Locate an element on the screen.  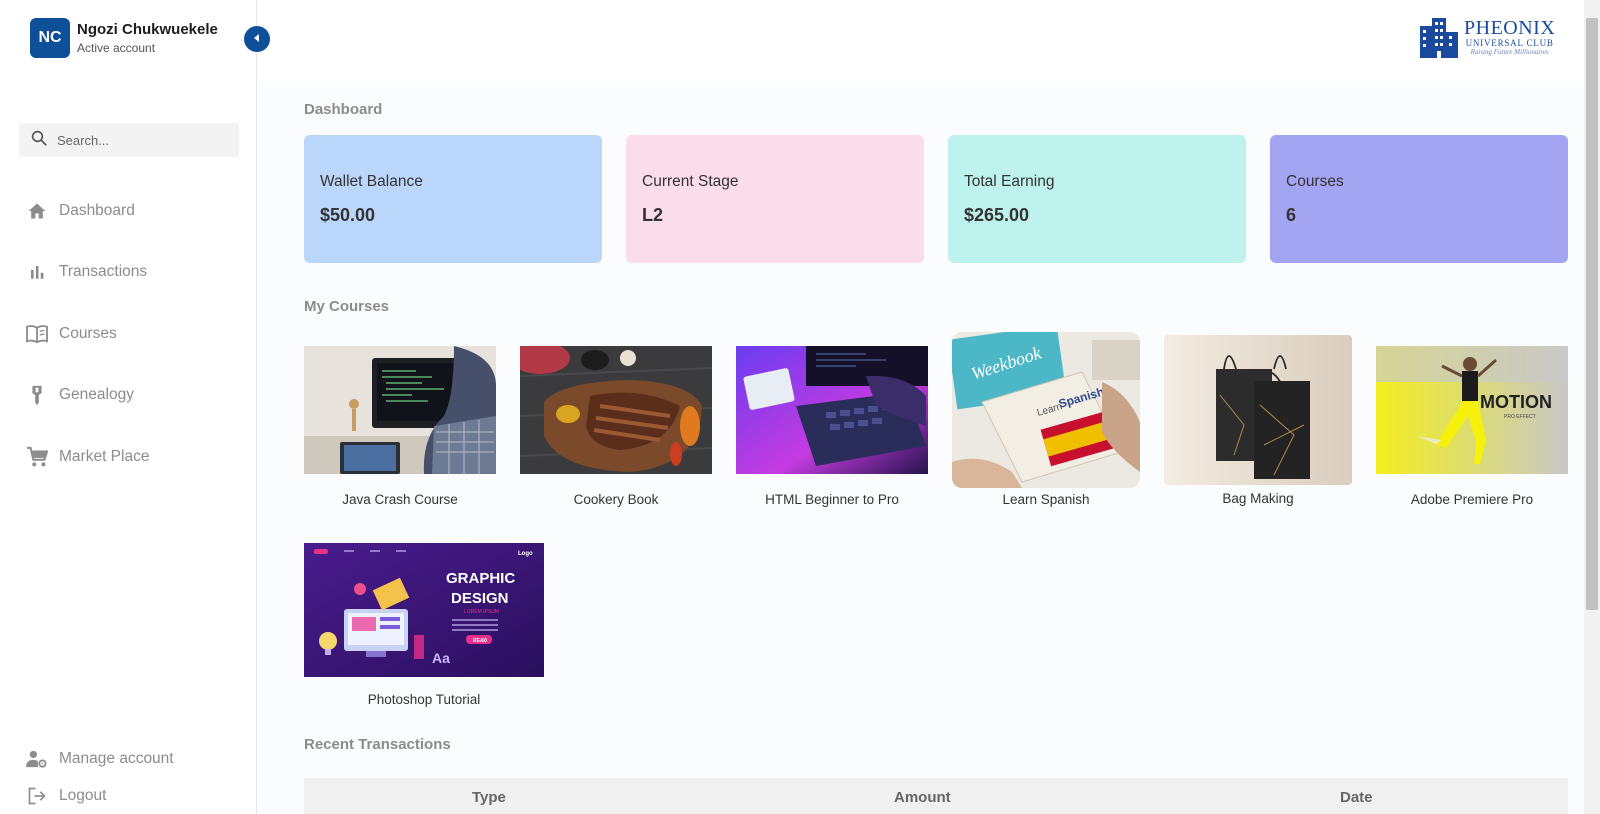
logo-tagline: Raising Future Millionaires is located at coordinates (1509, 52).